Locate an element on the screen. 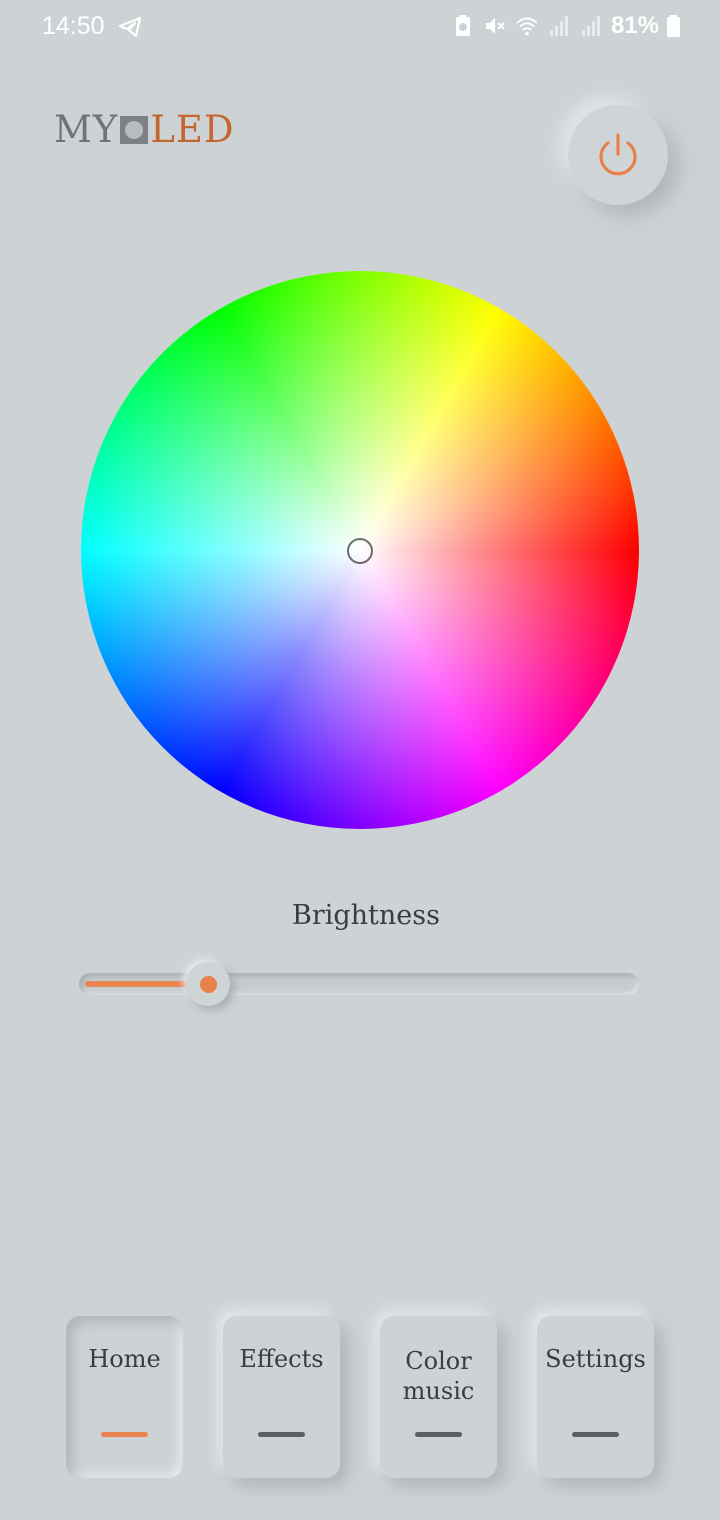 Image resolution: width=720 pixels, height=1520 pixels. power-button is located at coordinates (618, 155).